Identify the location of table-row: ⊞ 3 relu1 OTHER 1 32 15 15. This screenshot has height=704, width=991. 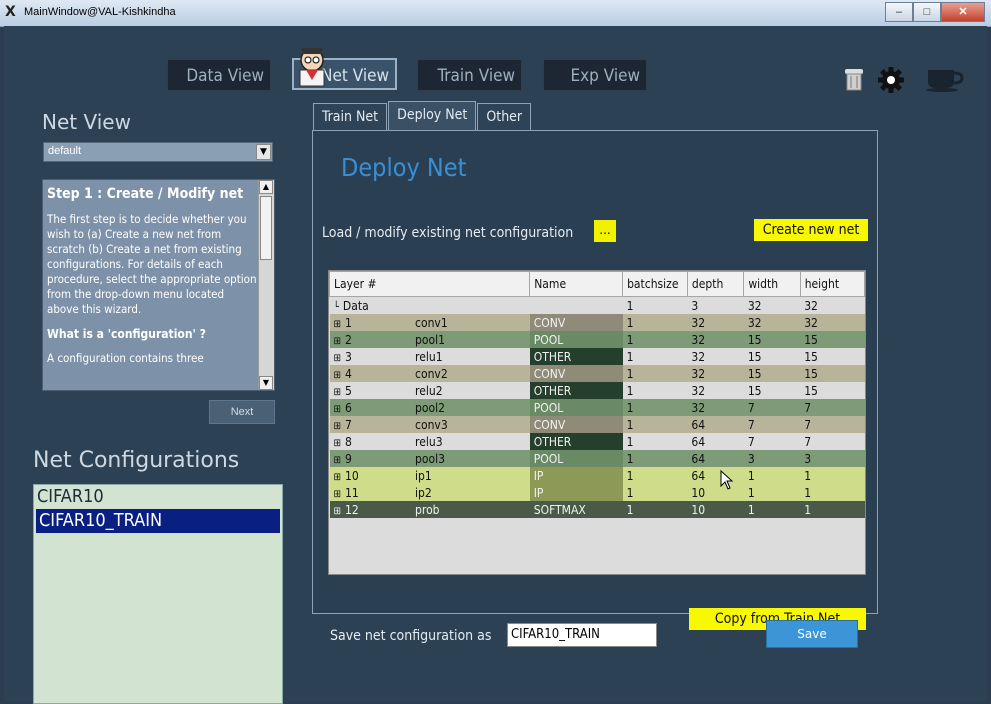
(597, 356).